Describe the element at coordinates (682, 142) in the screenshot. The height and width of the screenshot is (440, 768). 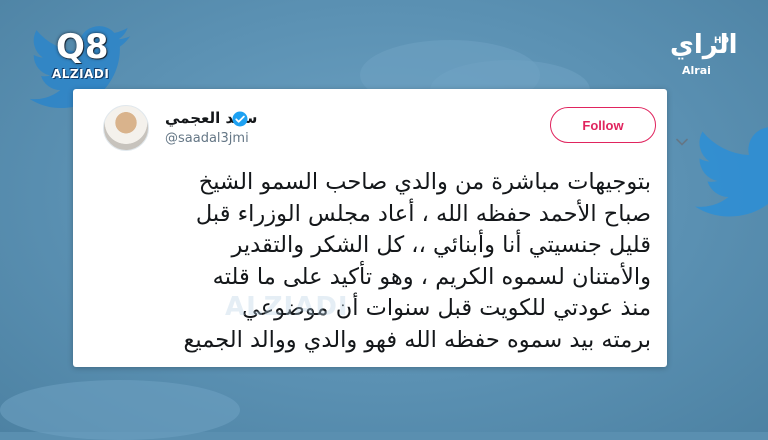
I see `chevron-down-icon` at that location.